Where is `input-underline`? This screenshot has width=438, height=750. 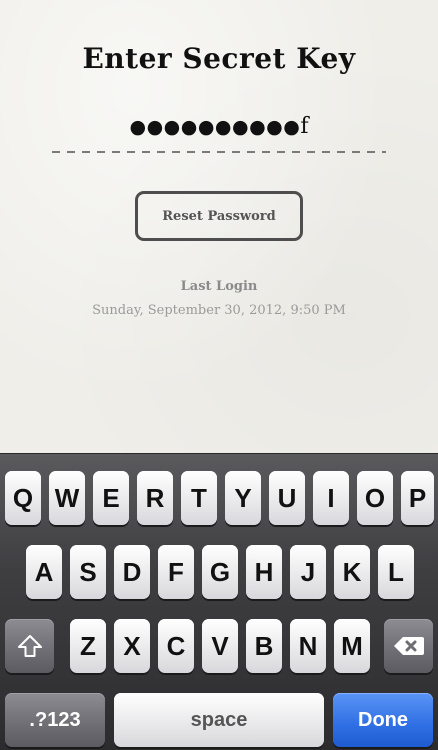
input-underline is located at coordinates (219, 152).